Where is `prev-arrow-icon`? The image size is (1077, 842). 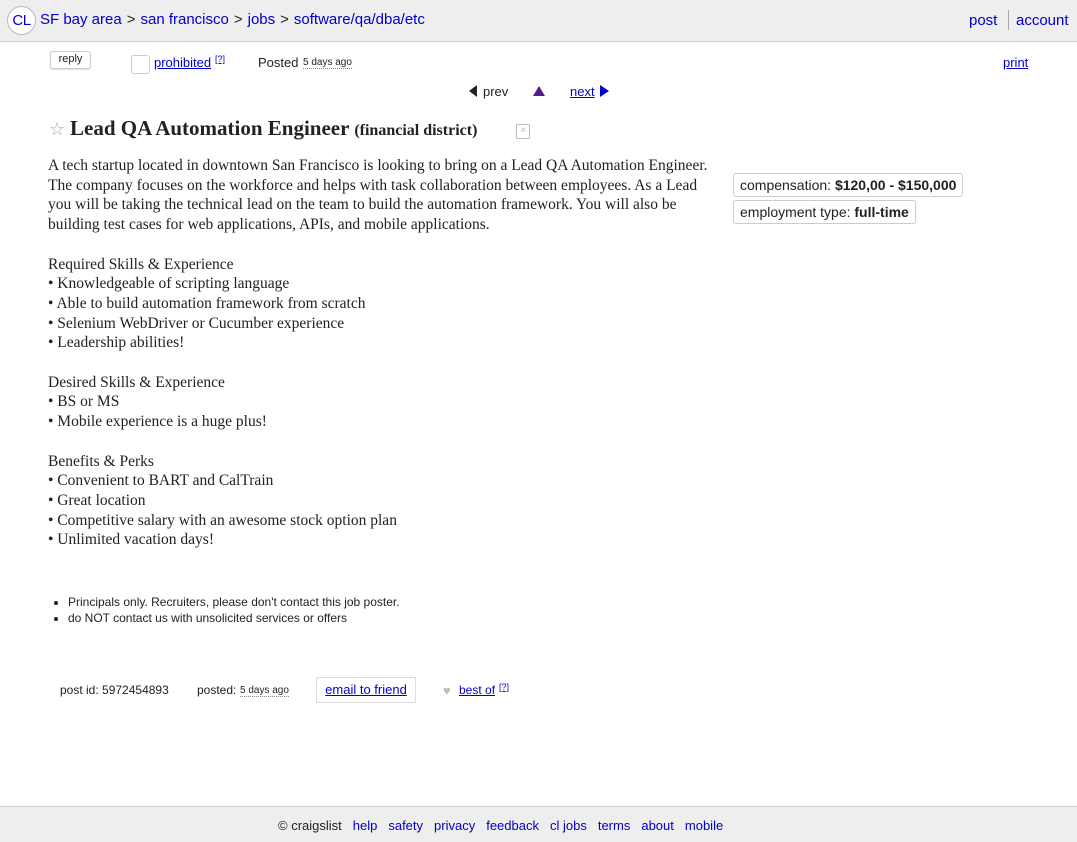
prev-arrow-icon is located at coordinates (473, 91).